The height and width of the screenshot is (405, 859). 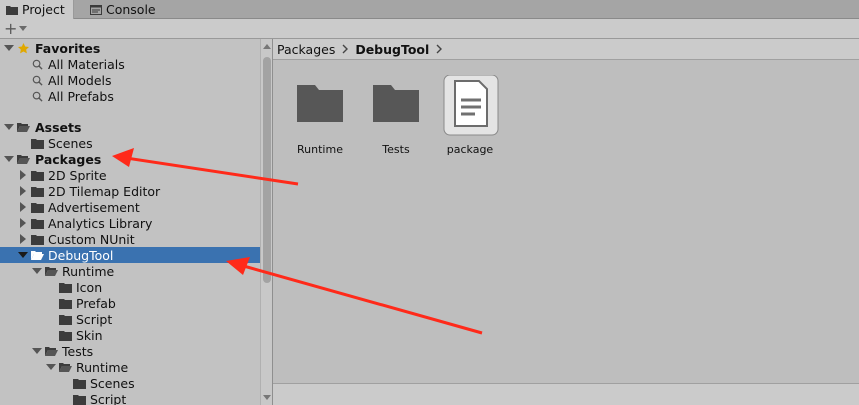 I want to click on asset-item-runtime: Runtime, so click(x=320, y=115).